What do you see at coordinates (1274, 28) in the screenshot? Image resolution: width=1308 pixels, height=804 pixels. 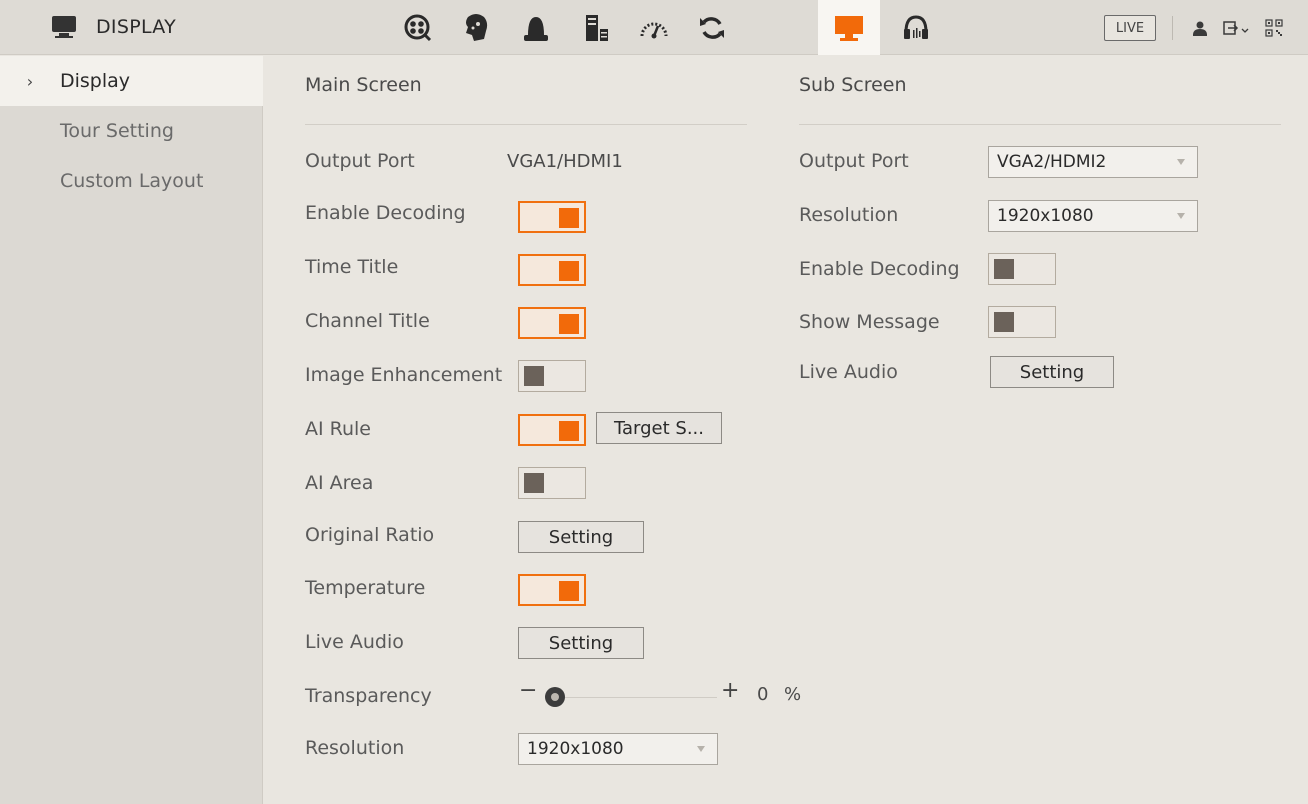 I see `qr-code-icon` at bounding box center [1274, 28].